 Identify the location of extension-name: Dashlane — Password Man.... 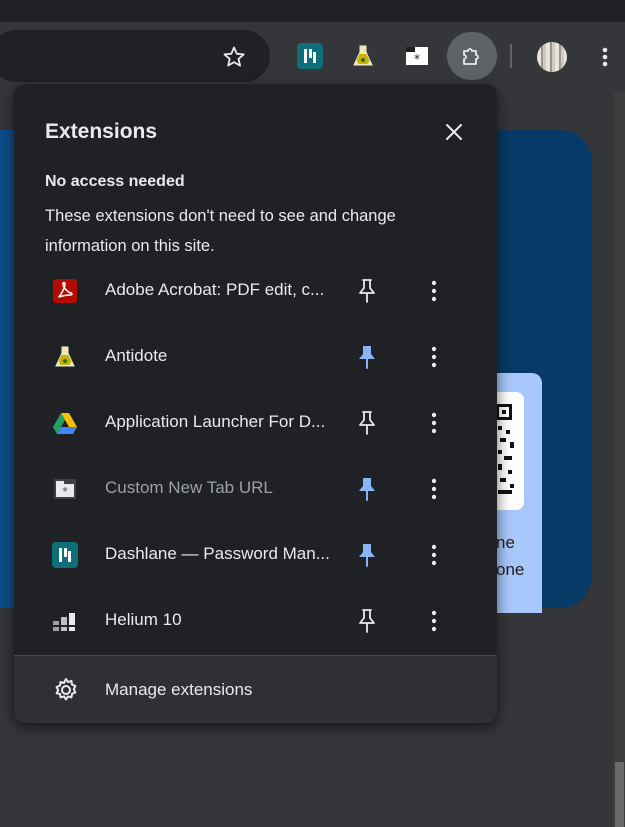
(217, 553).